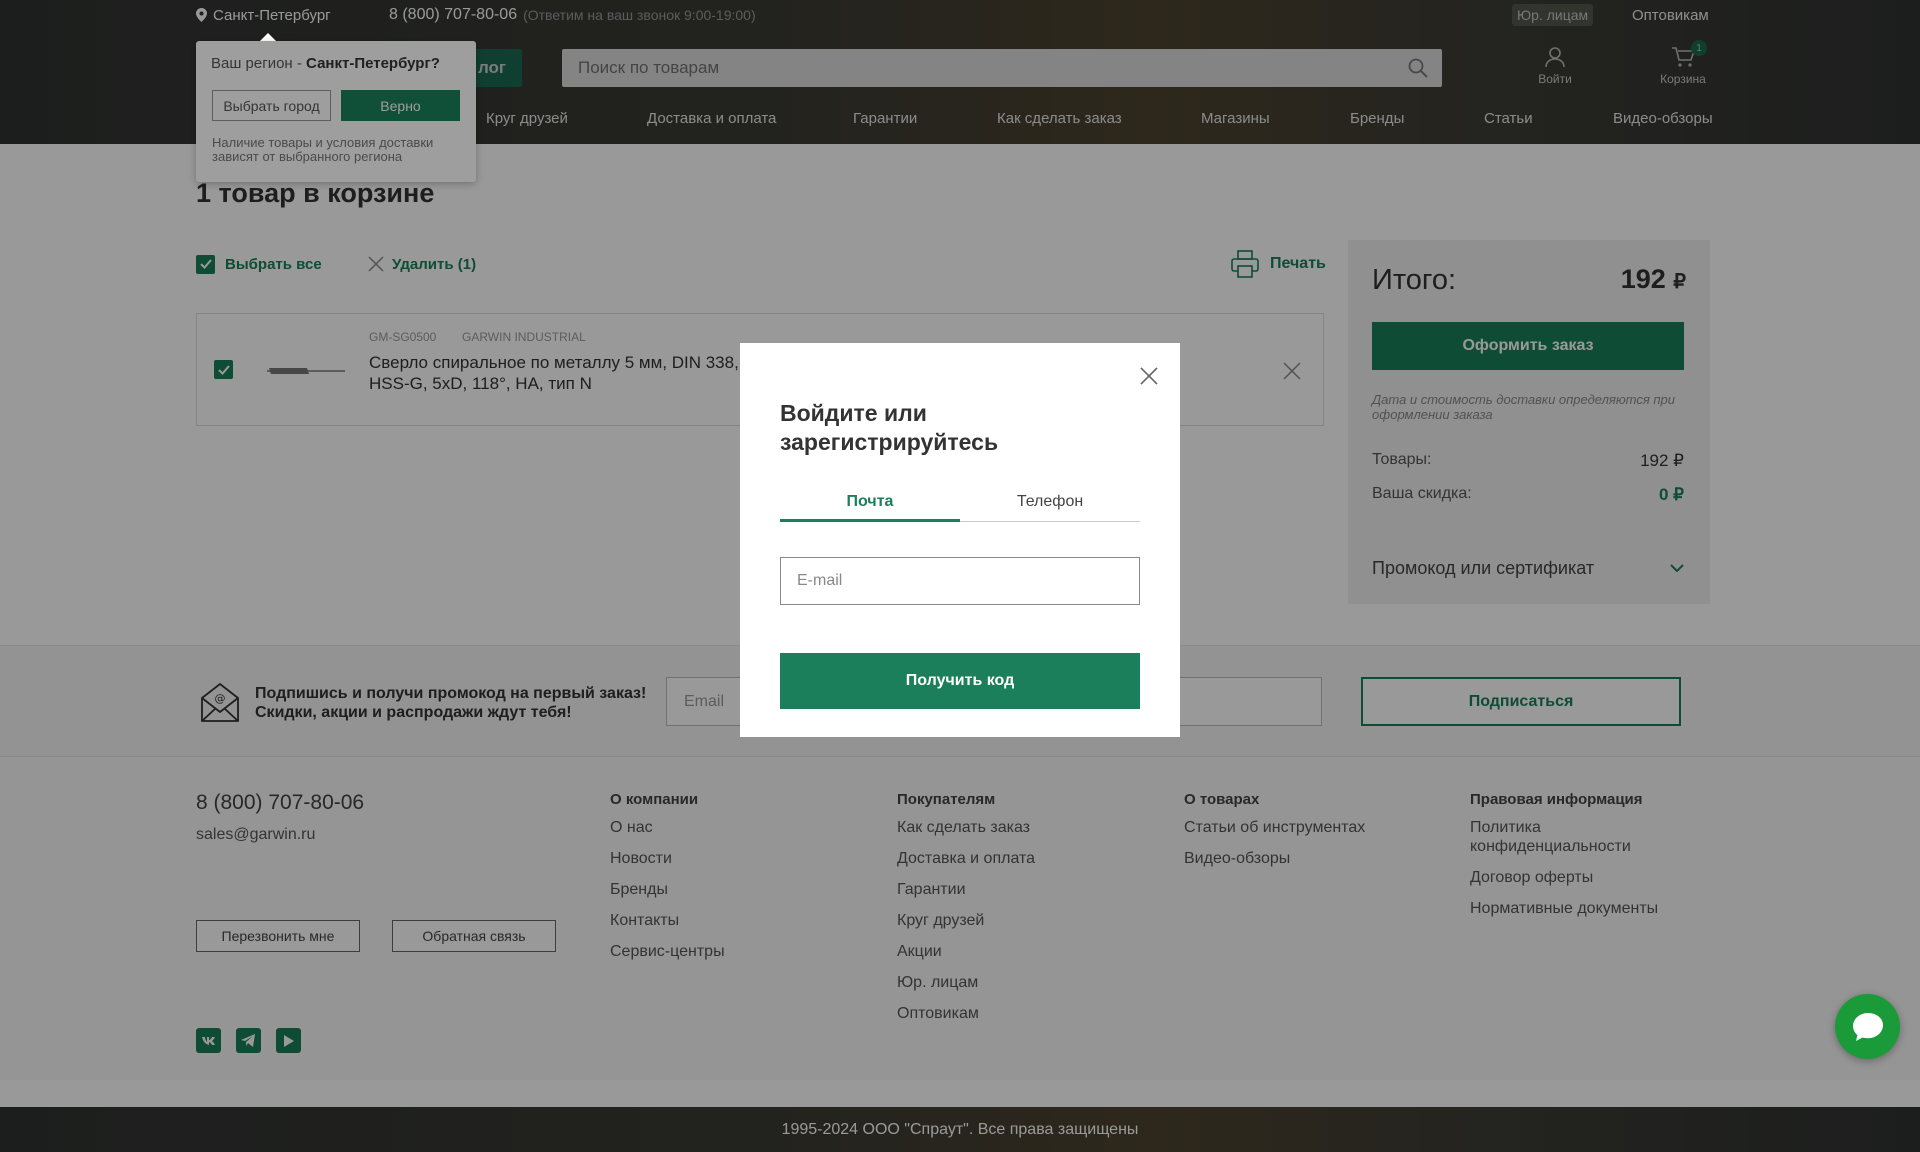  What do you see at coordinates (259, 63) in the screenshot?
I see `region-question-prefix: Ваш регион -` at bounding box center [259, 63].